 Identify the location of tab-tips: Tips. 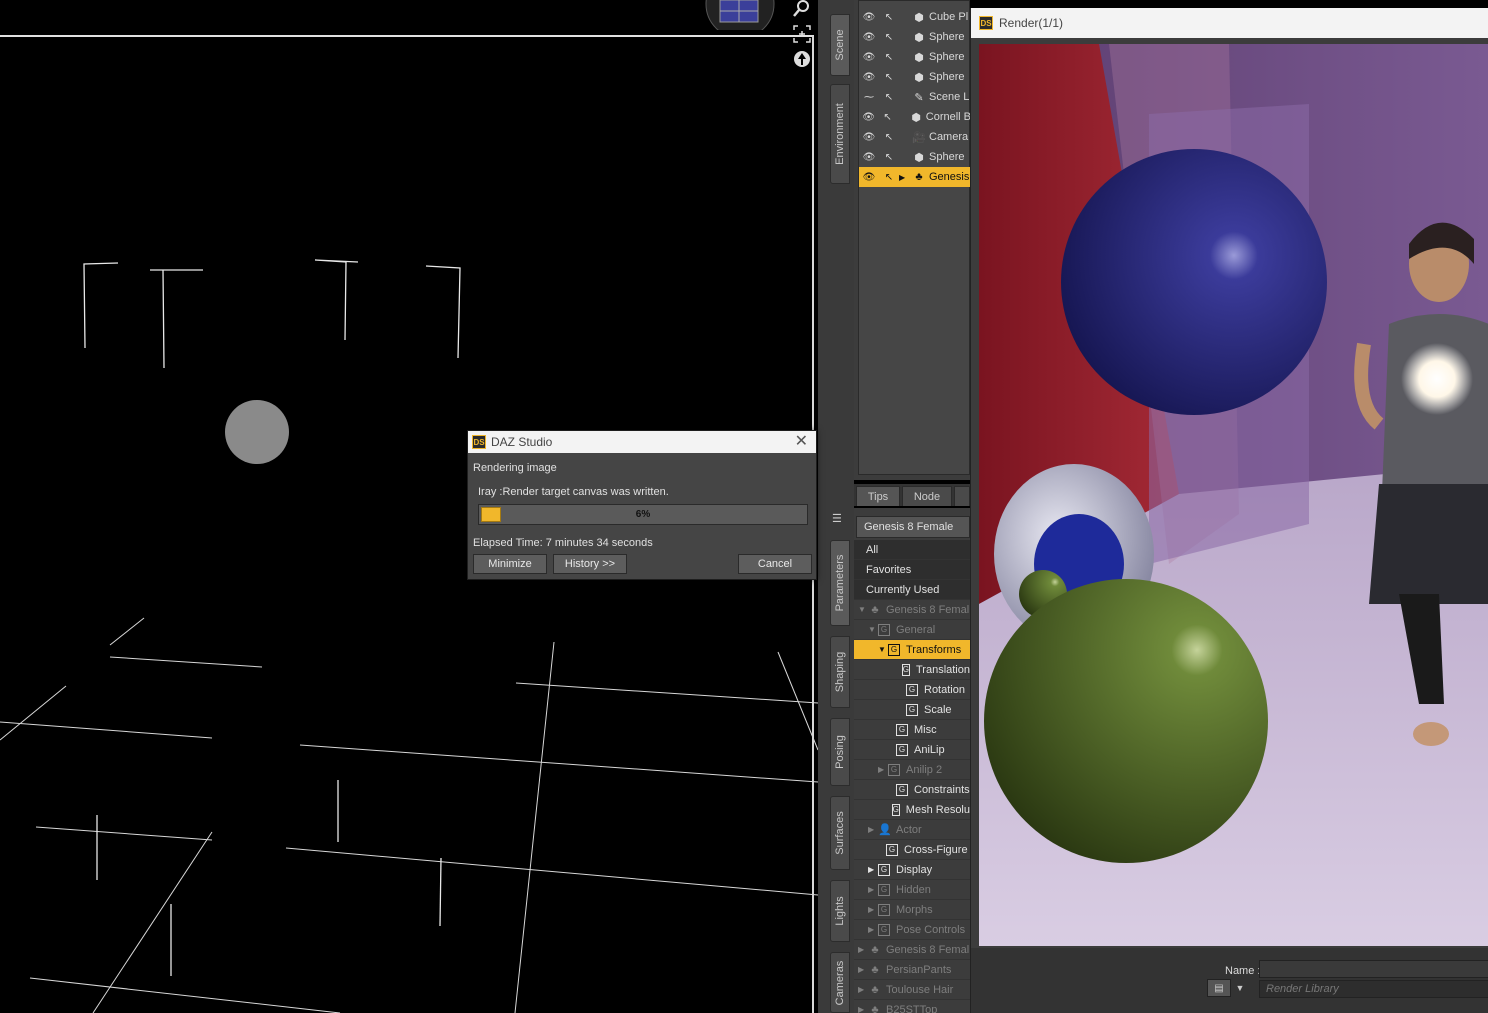
(878, 496).